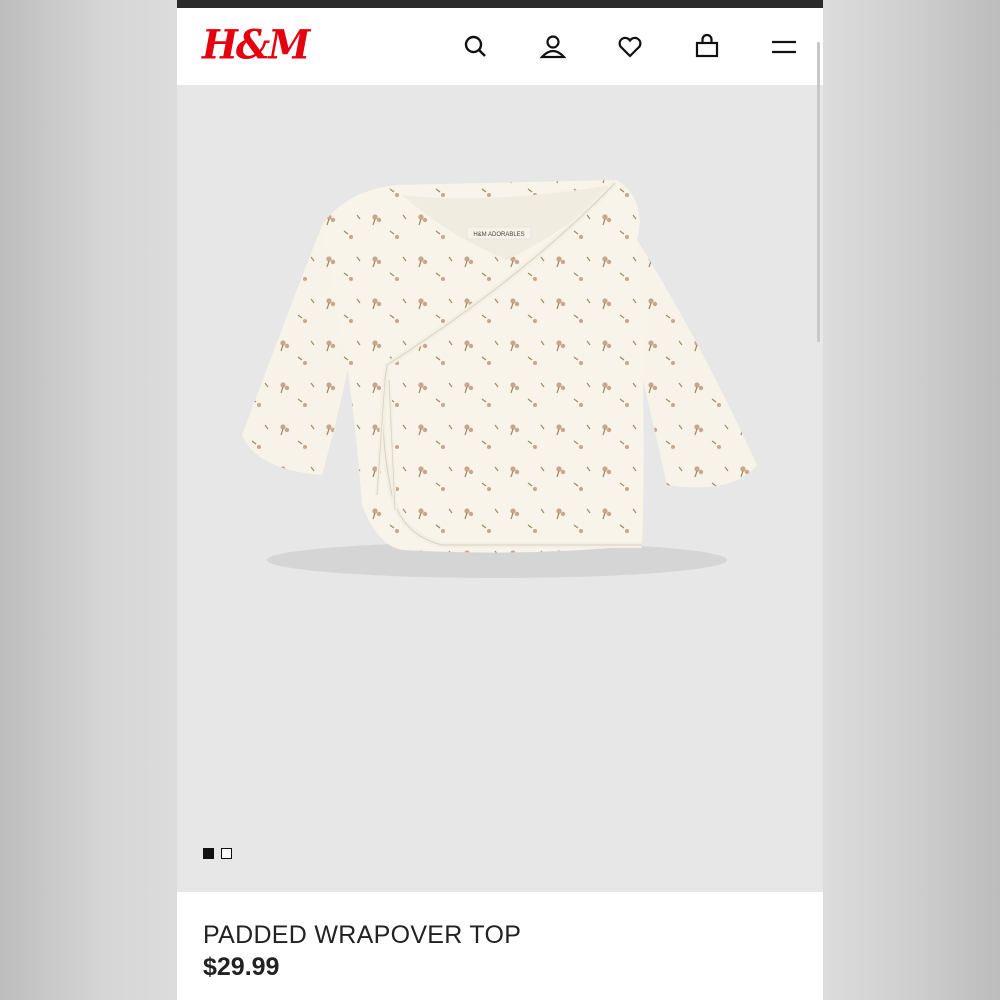  Describe the element at coordinates (500, 4) in the screenshot. I see `status-bar` at that location.